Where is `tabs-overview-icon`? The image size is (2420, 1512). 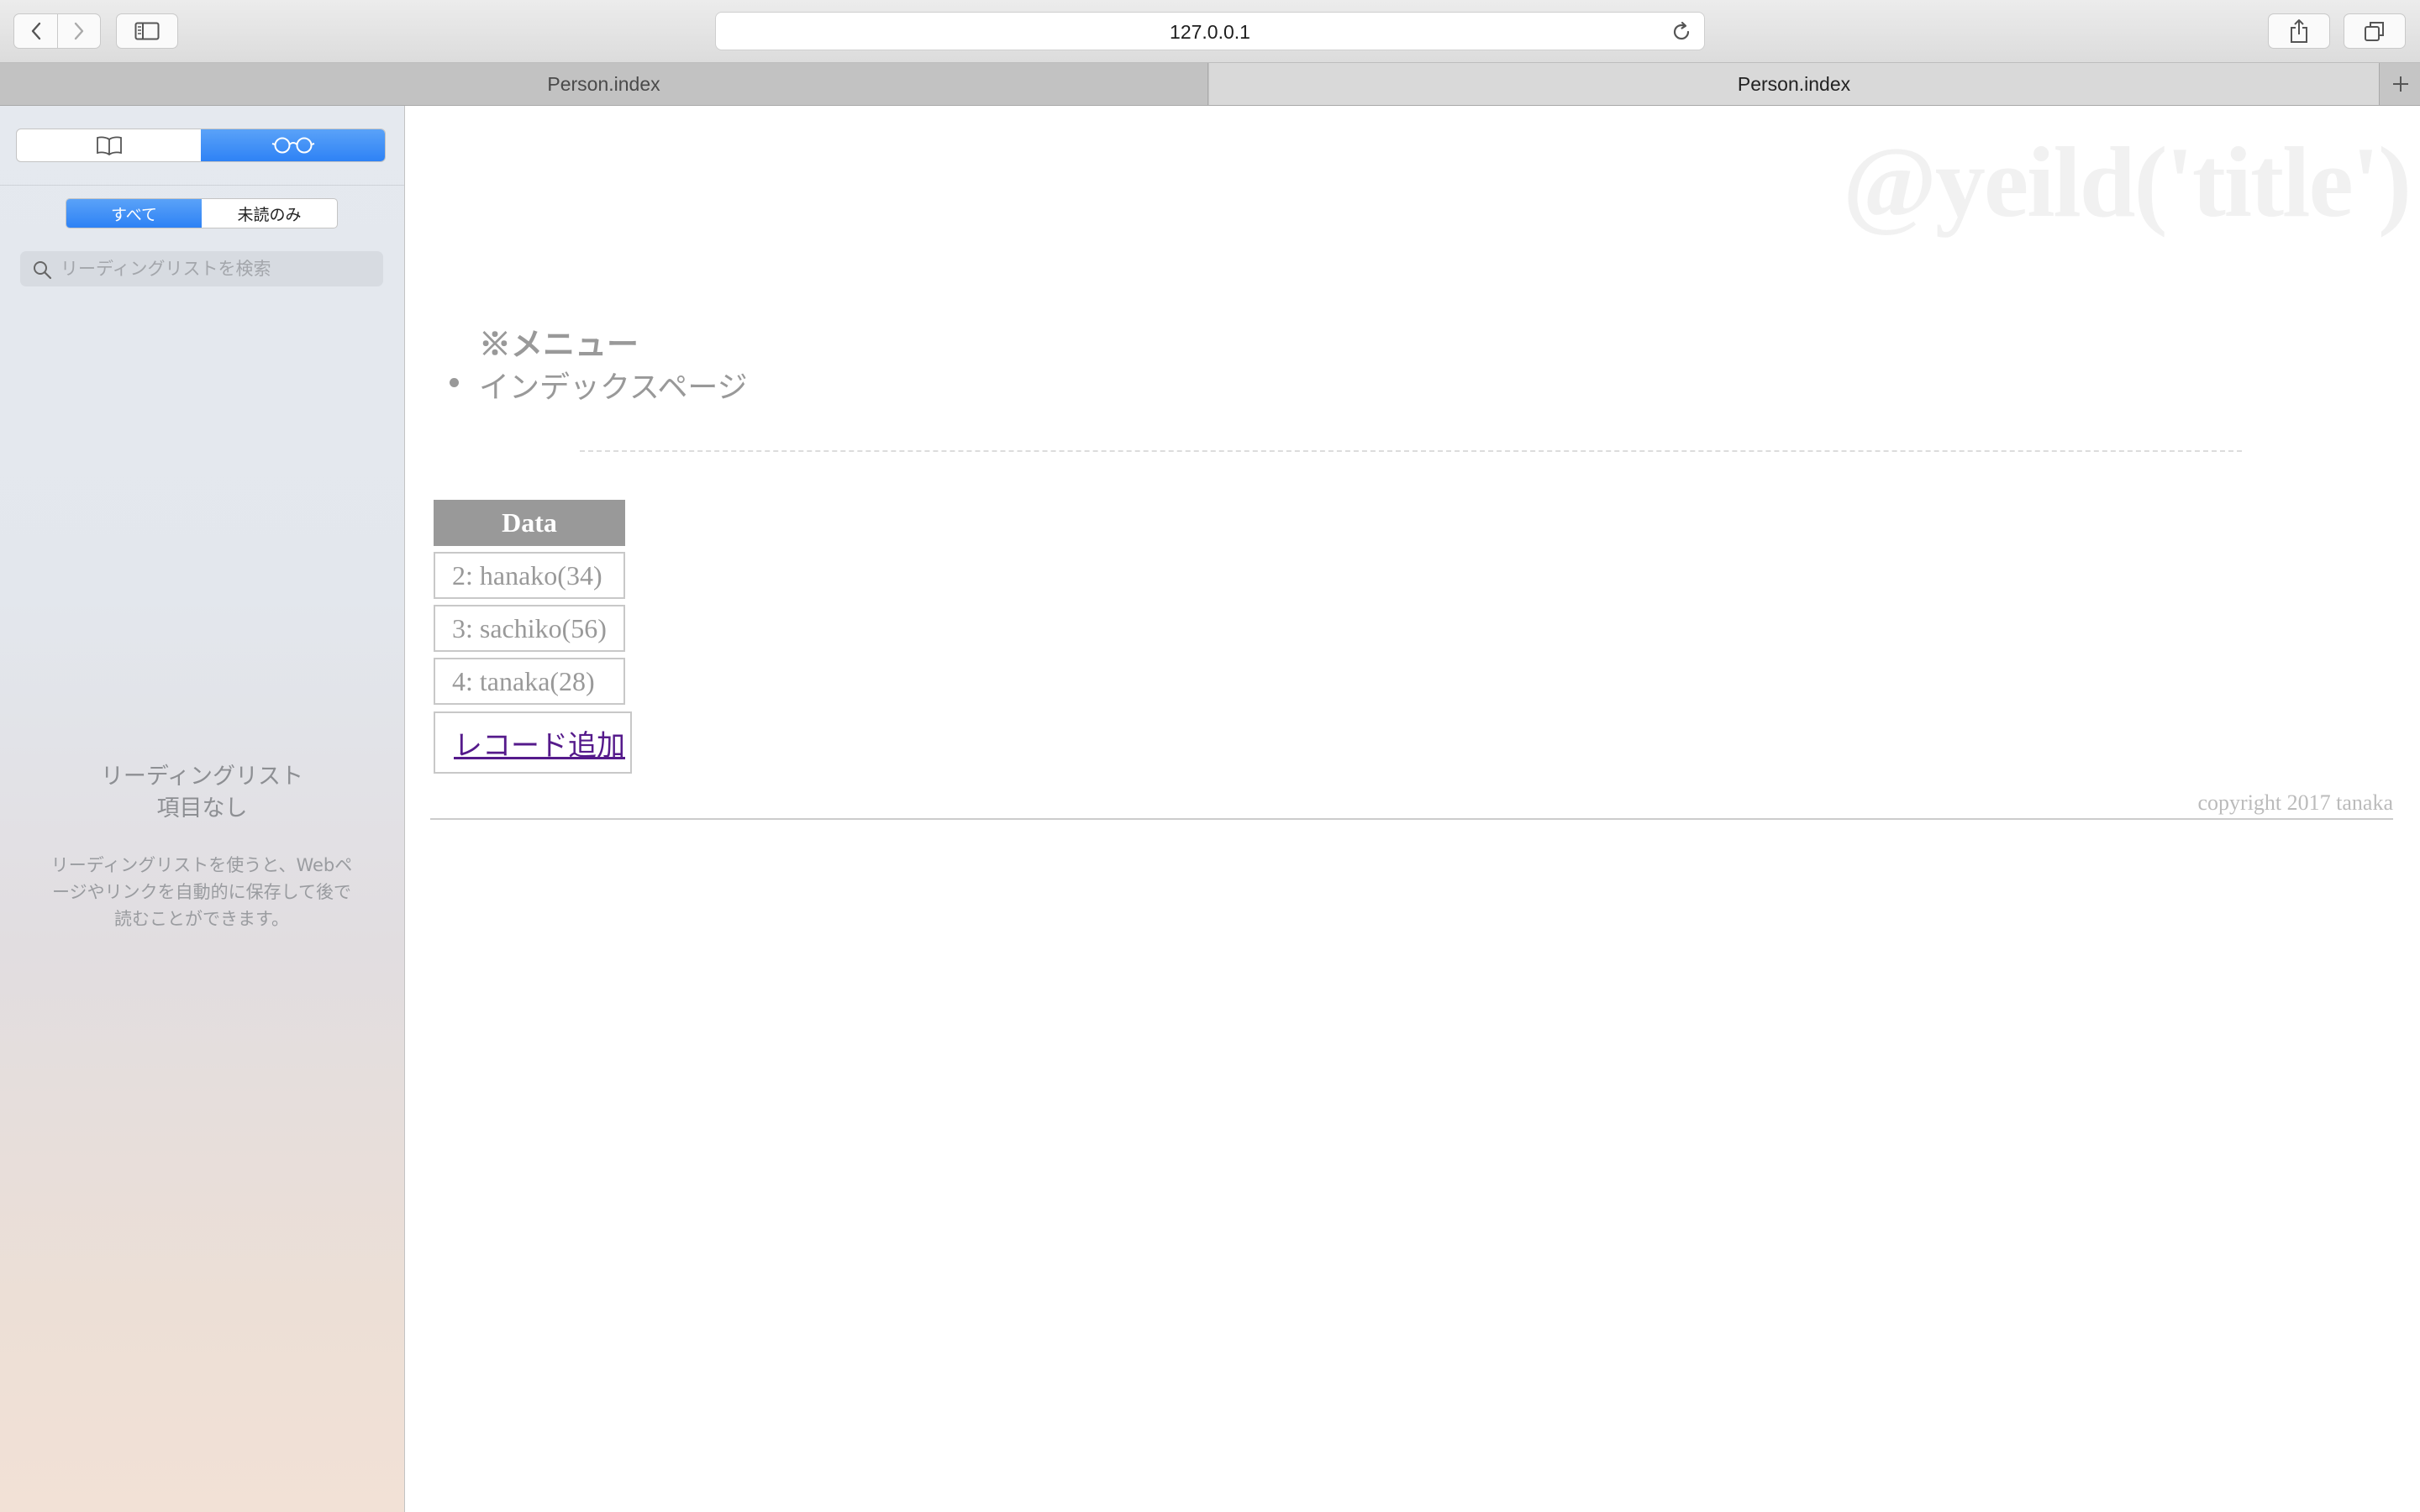 tabs-overview-icon is located at coordinates (2374, 31).